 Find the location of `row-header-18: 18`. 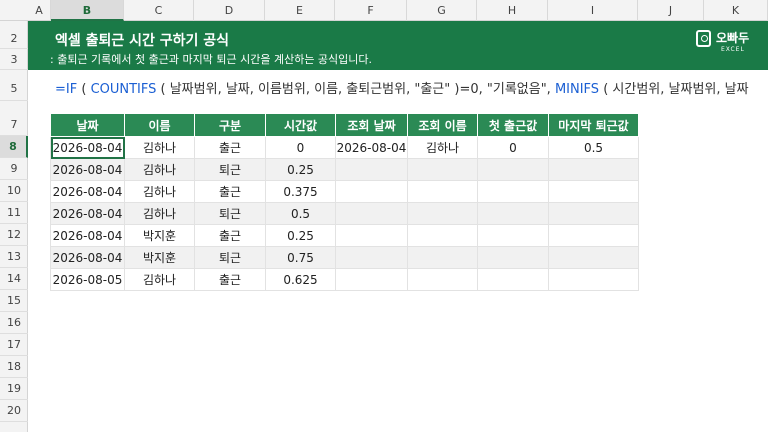

row-header-18: 18 is located at coordinates (14, 367).